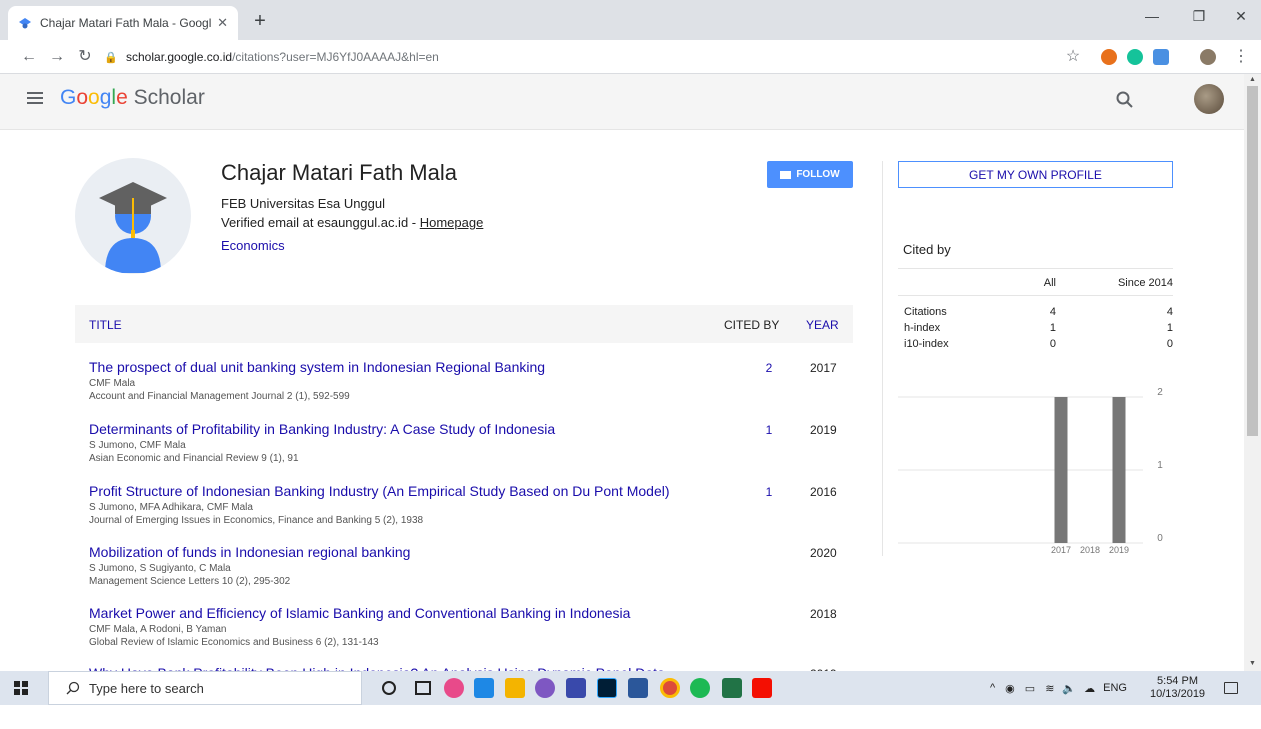  Describe the element at coordinates (29, 57) in the screenshot. I see `back-icon: ←` at that location.